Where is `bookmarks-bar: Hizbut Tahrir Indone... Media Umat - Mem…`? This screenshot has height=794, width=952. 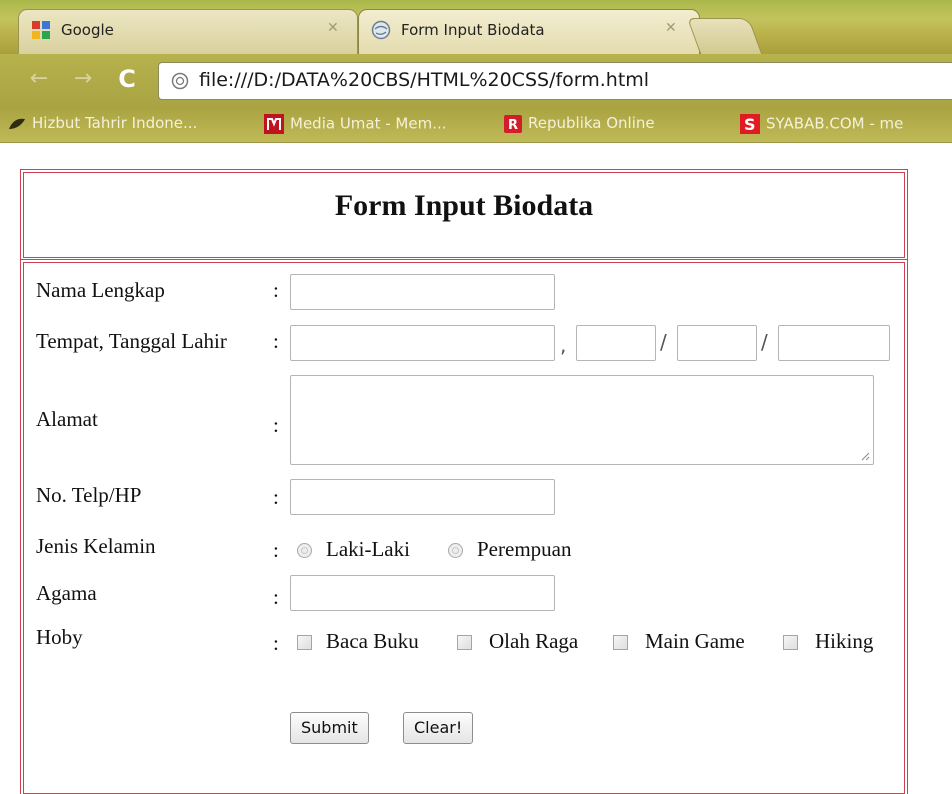 bookmarks-bar: Hizbut Tahrir Indone... Media Umat - Mem… is located at coordinates (476, 124).